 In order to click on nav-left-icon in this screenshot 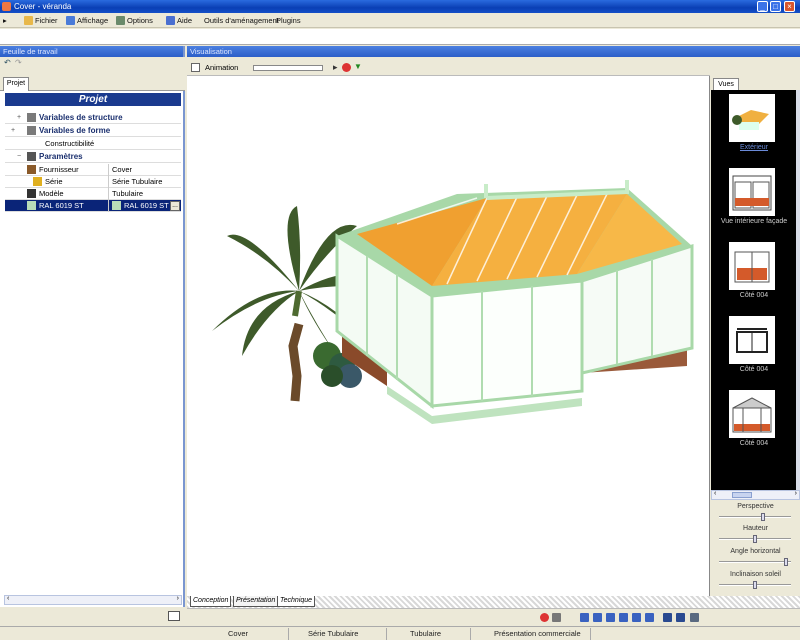, I will do `click(597, 617)`.